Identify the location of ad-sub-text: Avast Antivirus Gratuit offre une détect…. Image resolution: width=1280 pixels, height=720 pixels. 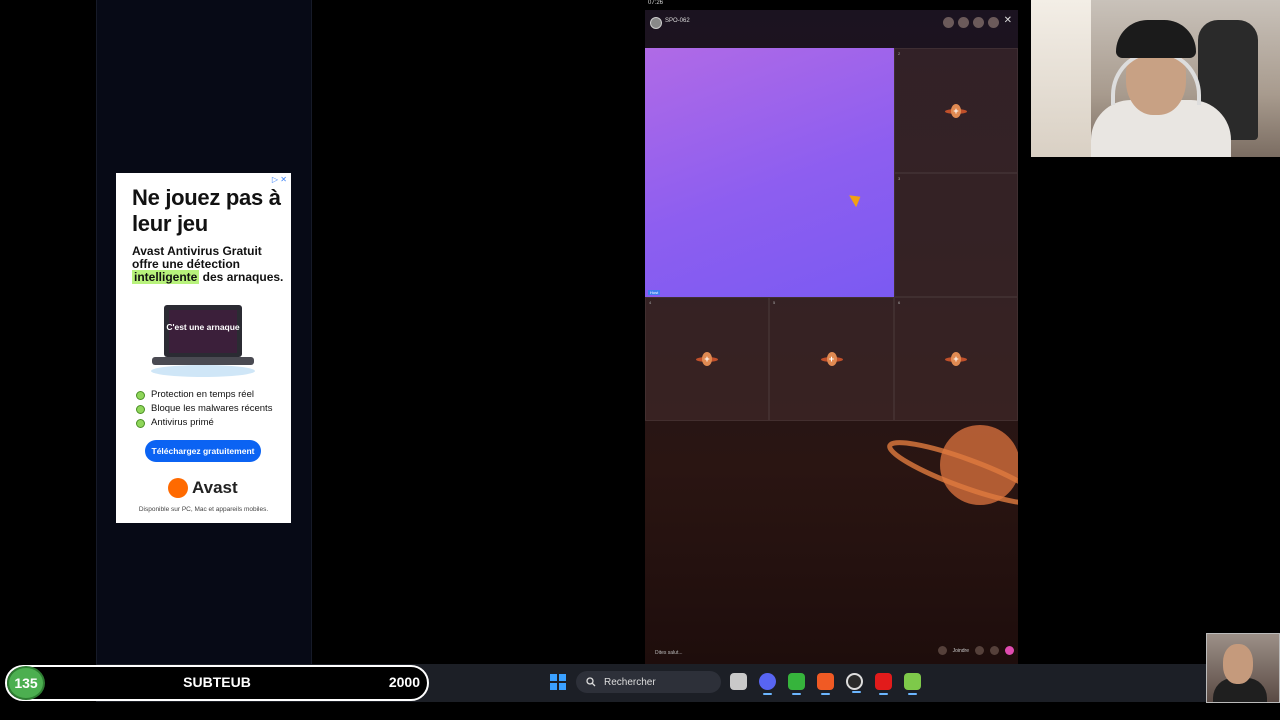
(197, 257).